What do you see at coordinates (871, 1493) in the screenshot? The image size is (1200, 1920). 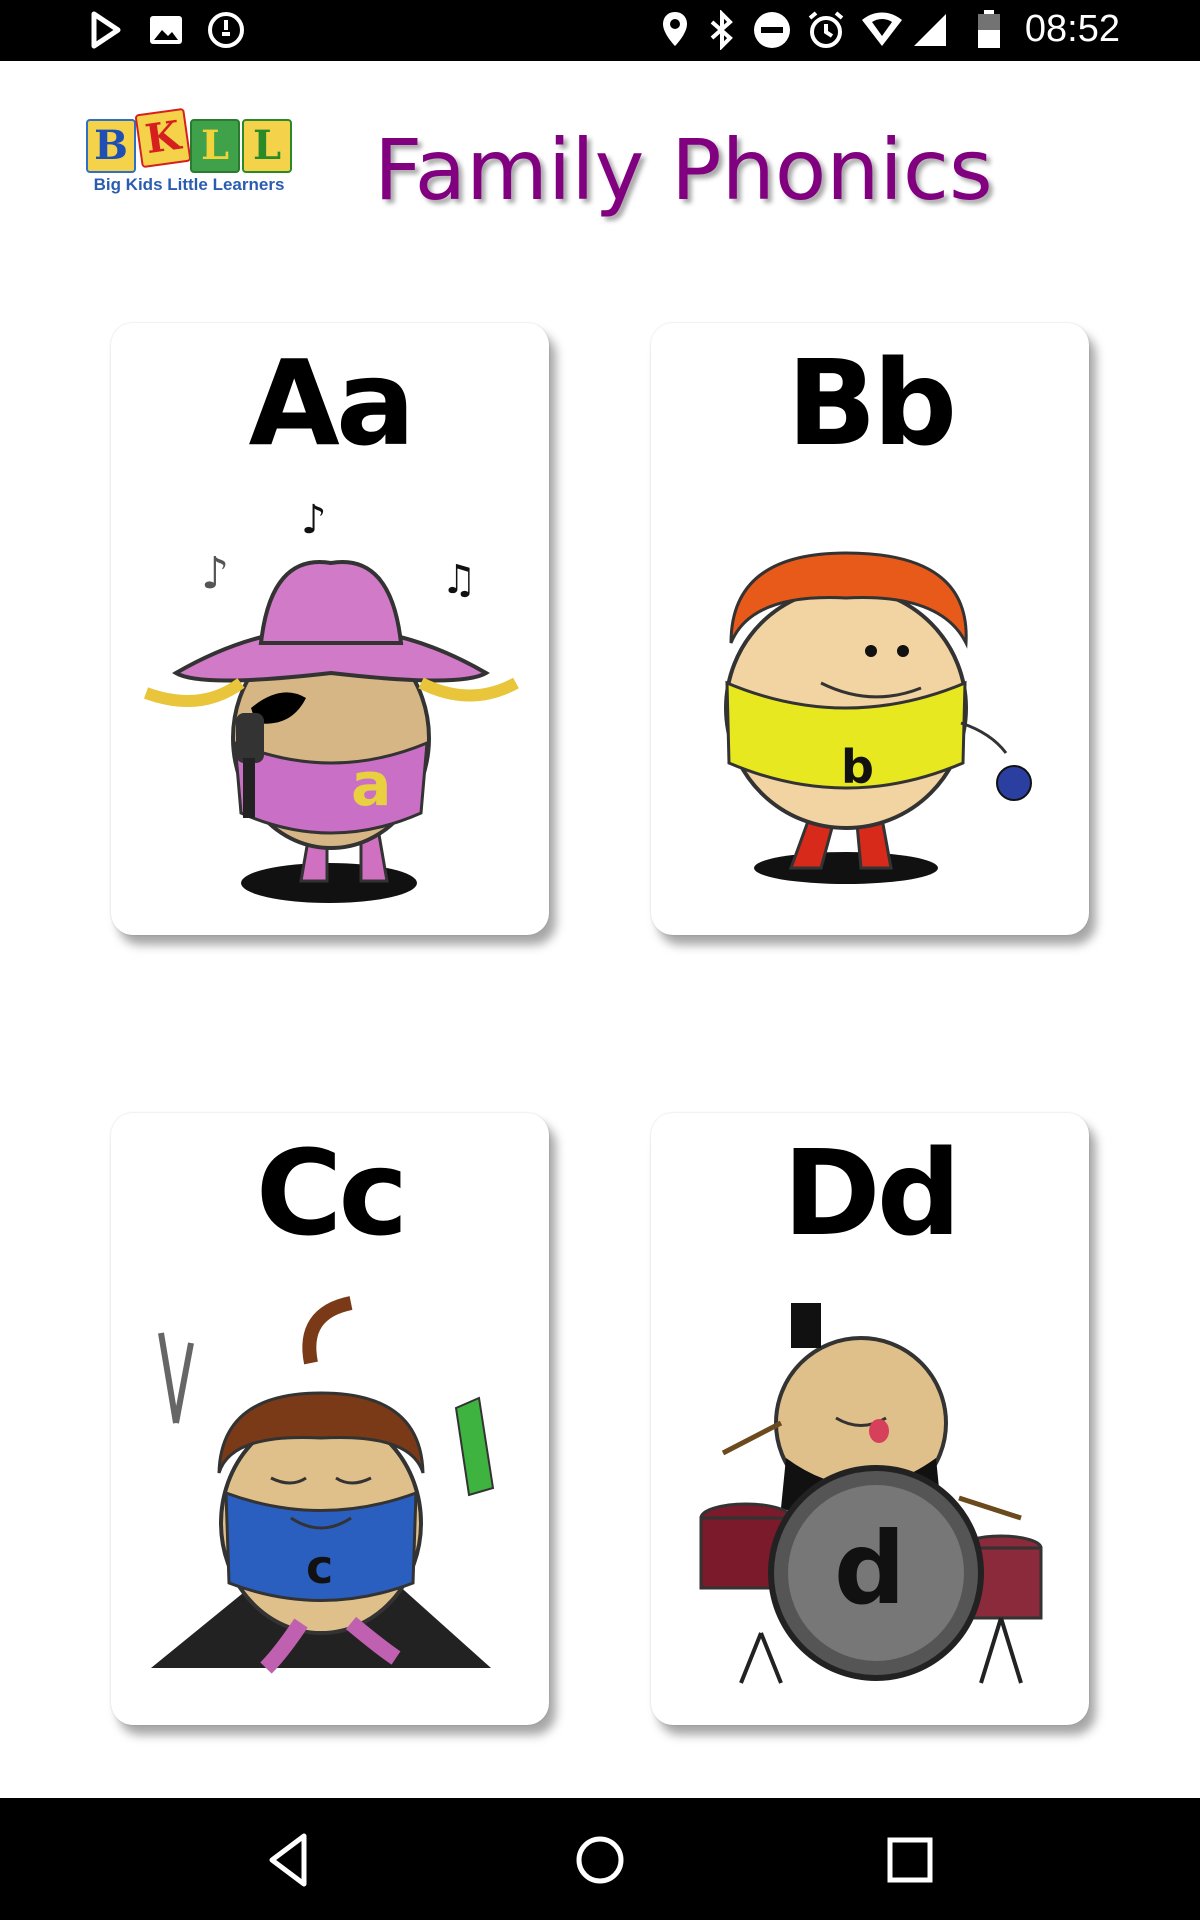 I see `drummer-character-illustration: d` at bounding box center [871, 1493].